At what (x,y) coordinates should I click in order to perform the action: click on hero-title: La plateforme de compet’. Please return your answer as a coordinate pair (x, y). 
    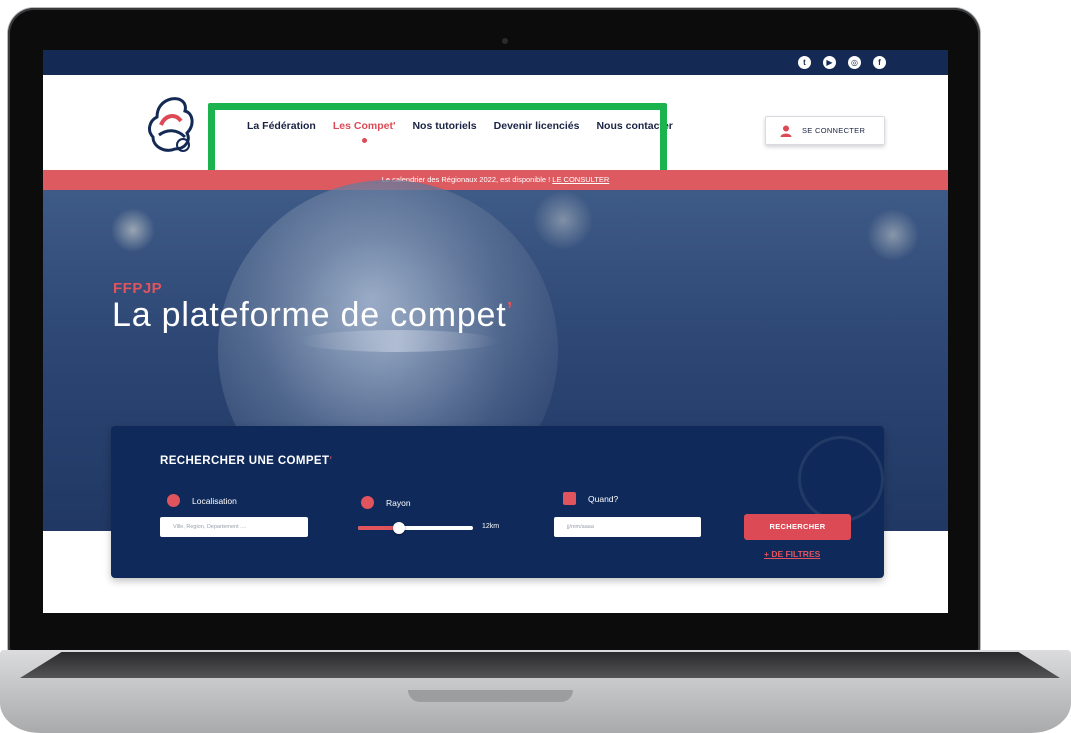
    Looking at the image, I should click on (313, 315).